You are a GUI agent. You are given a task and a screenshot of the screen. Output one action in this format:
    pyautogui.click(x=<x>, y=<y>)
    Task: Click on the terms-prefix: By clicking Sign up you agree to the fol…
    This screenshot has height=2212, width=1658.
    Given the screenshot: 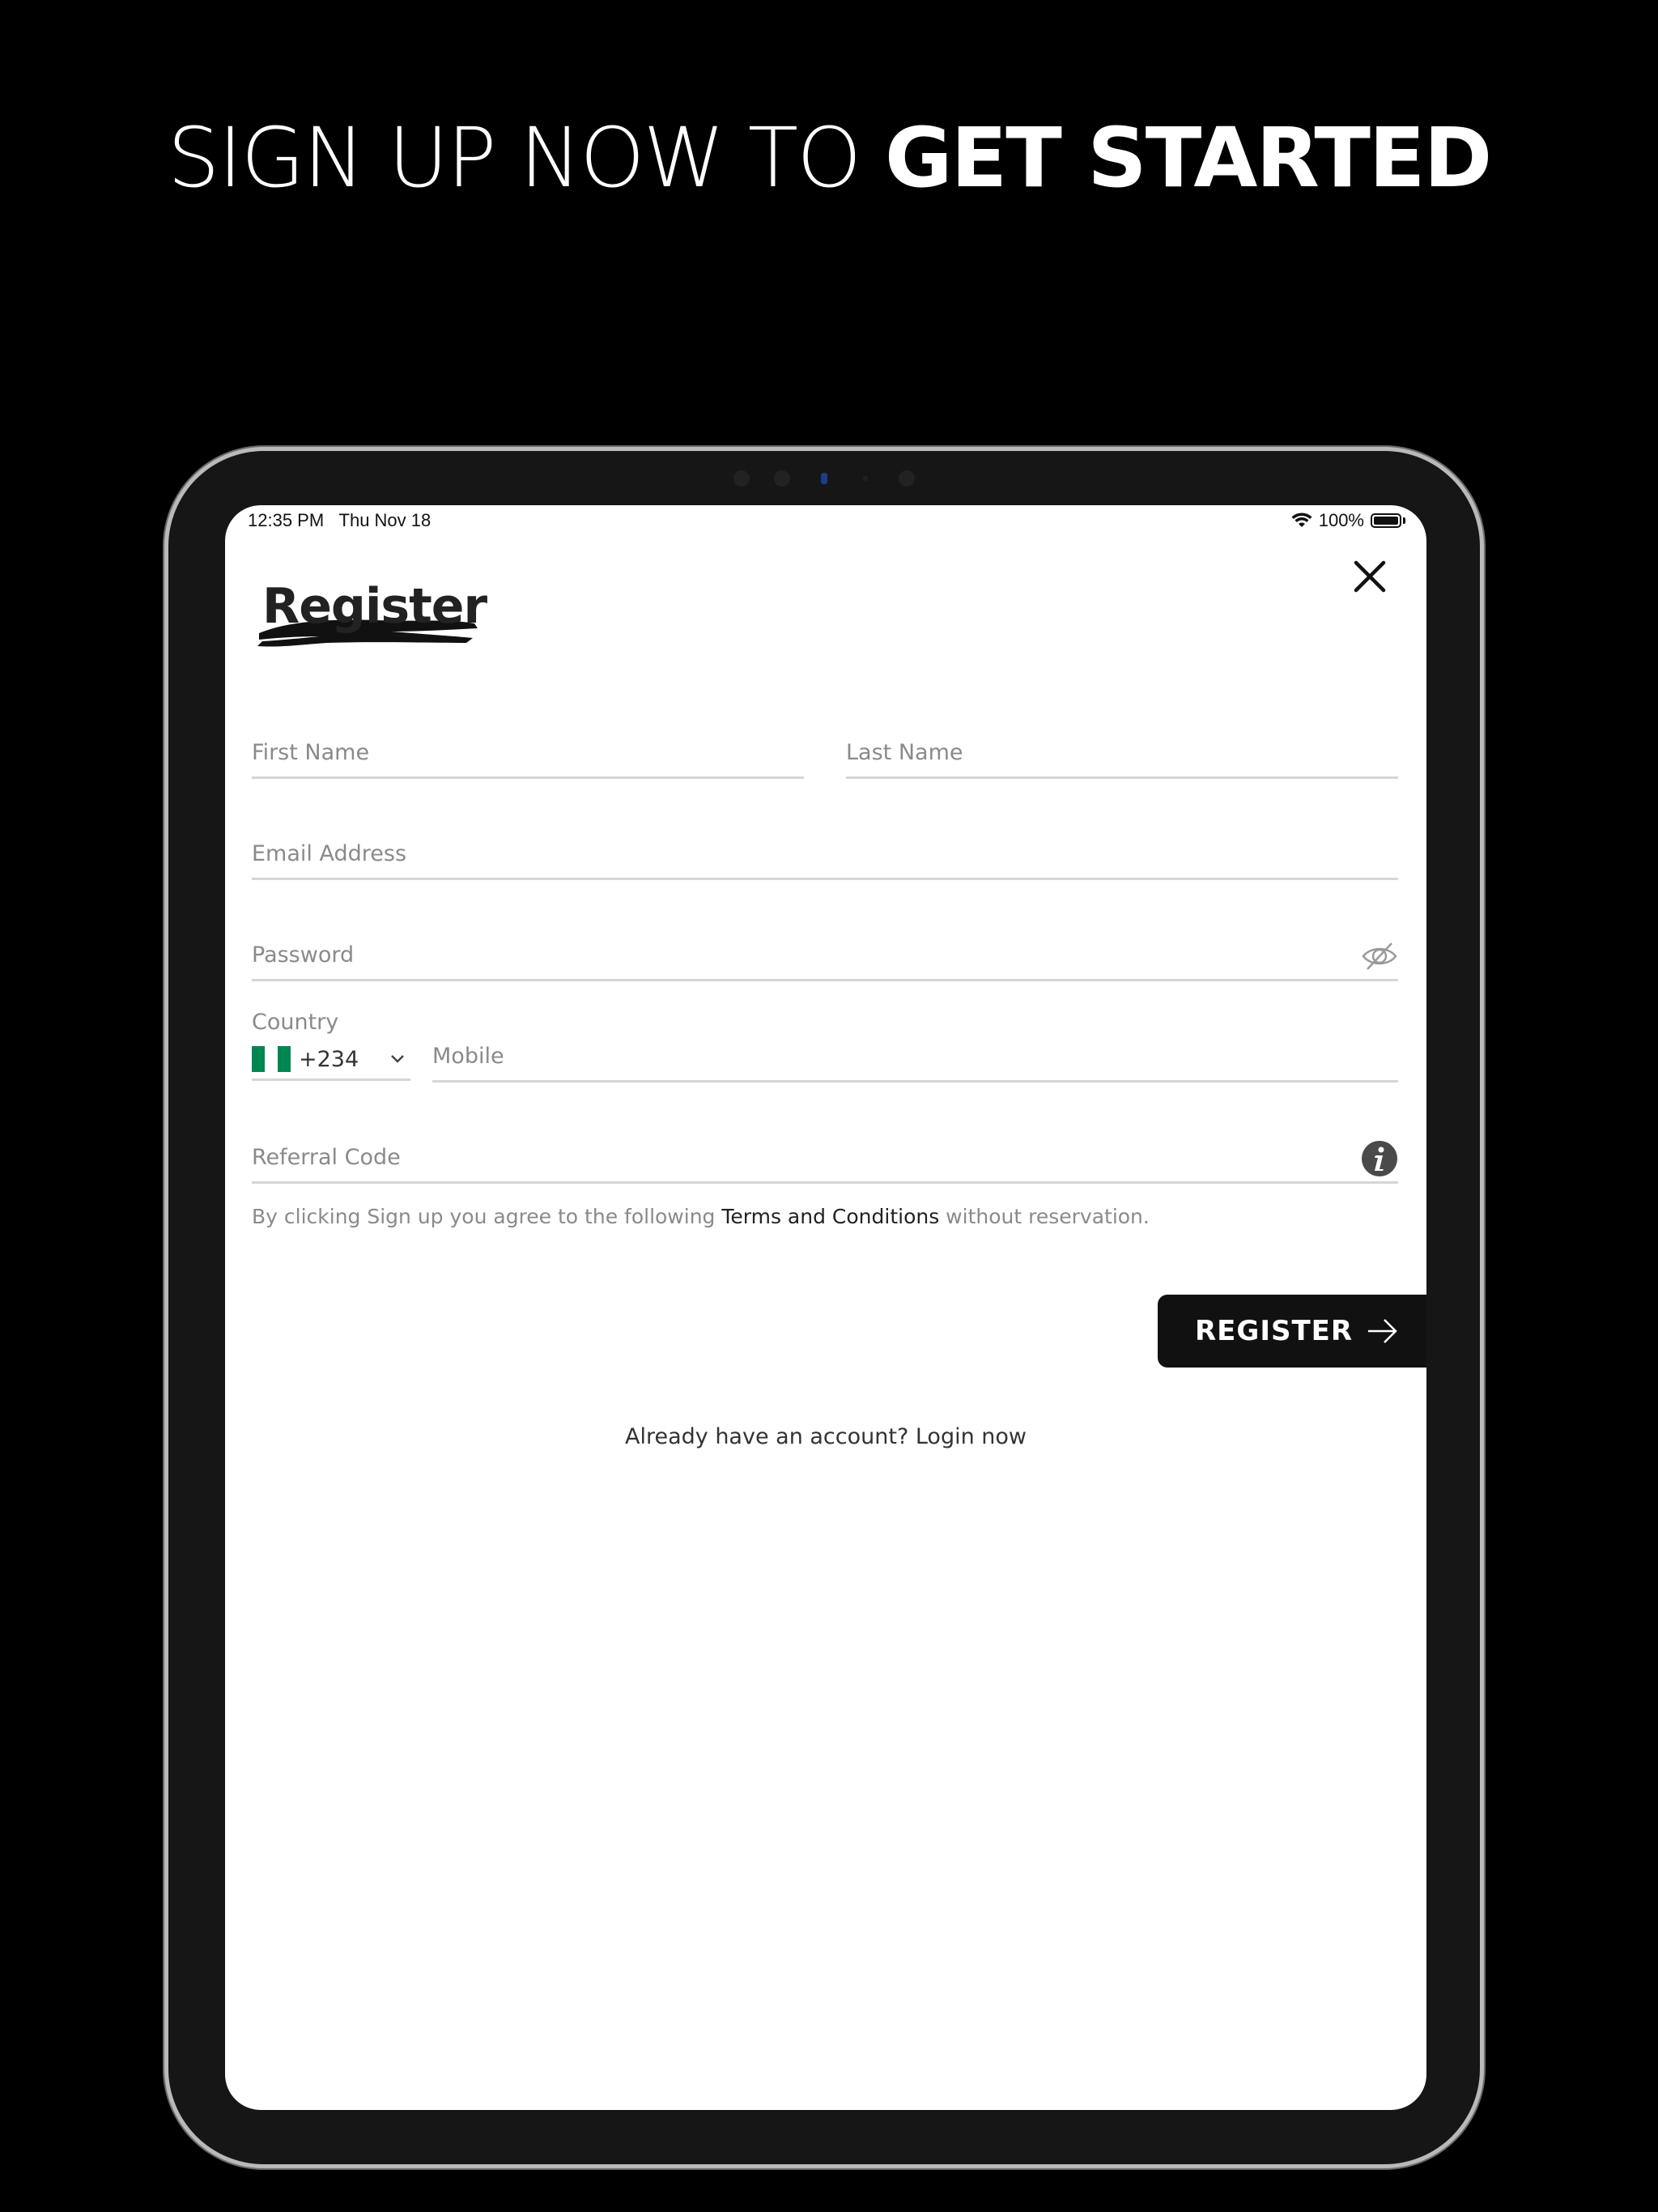 What is the action you would take?
    pyautogui.click(x=487, y=1216)
    